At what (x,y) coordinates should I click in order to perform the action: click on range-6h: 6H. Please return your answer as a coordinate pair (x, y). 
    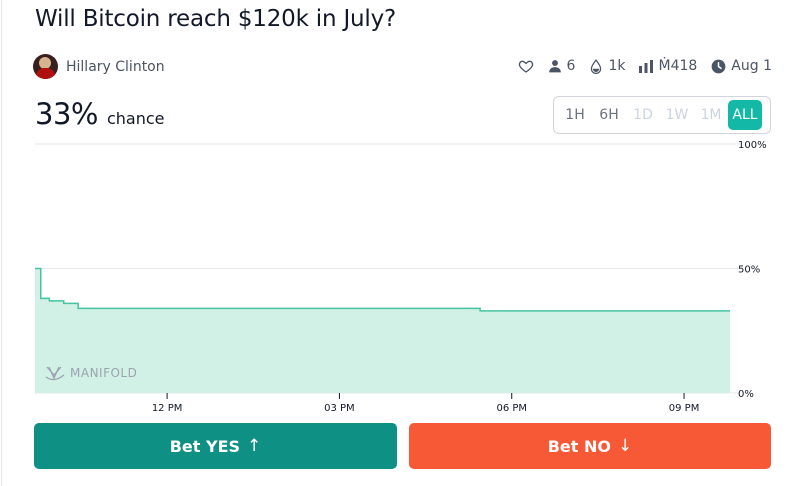
    Looking at the image, I should click on (609, 115).